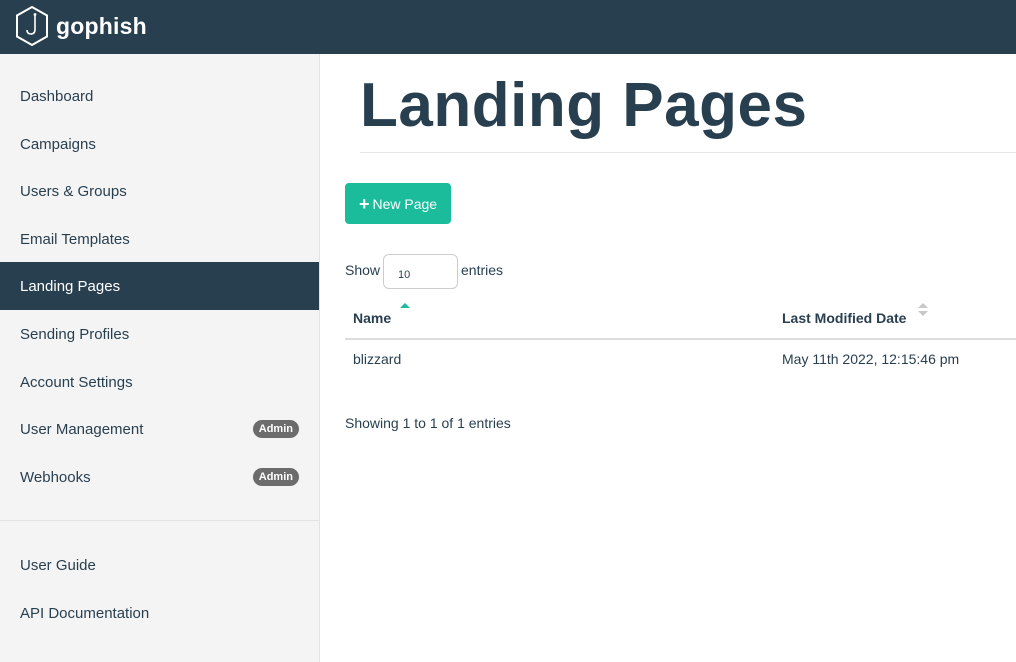 The height and width of the screenshot is (662, 1016). I want to click on sidebar-item-webhooks: Webhooks Admin, so click(159, 477).